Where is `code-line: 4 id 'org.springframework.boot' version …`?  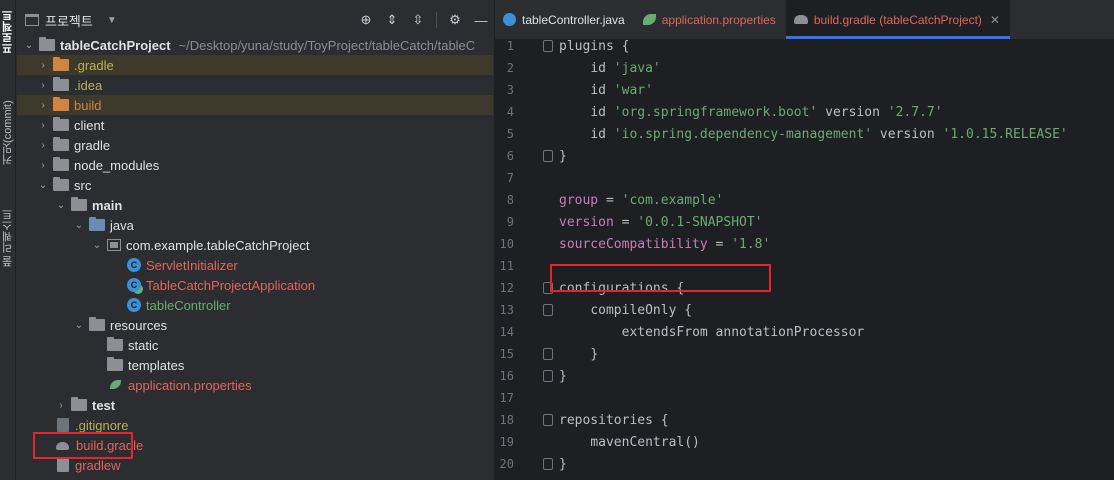
code-line: 4 id 'org.springframework.boot' version … is located at coordinates (804, 112).